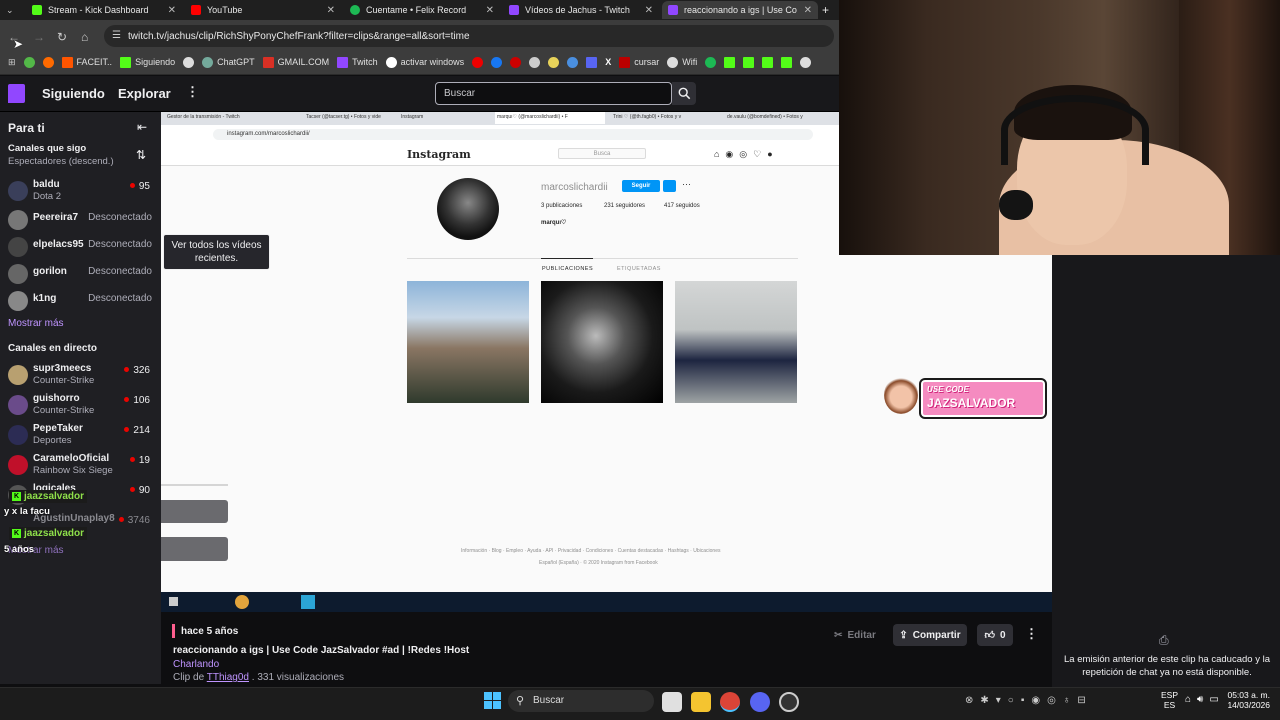 The width and height of the screenshot is (1280, 720). I want to click on channel-game: Dota 2, so click(47, 196).